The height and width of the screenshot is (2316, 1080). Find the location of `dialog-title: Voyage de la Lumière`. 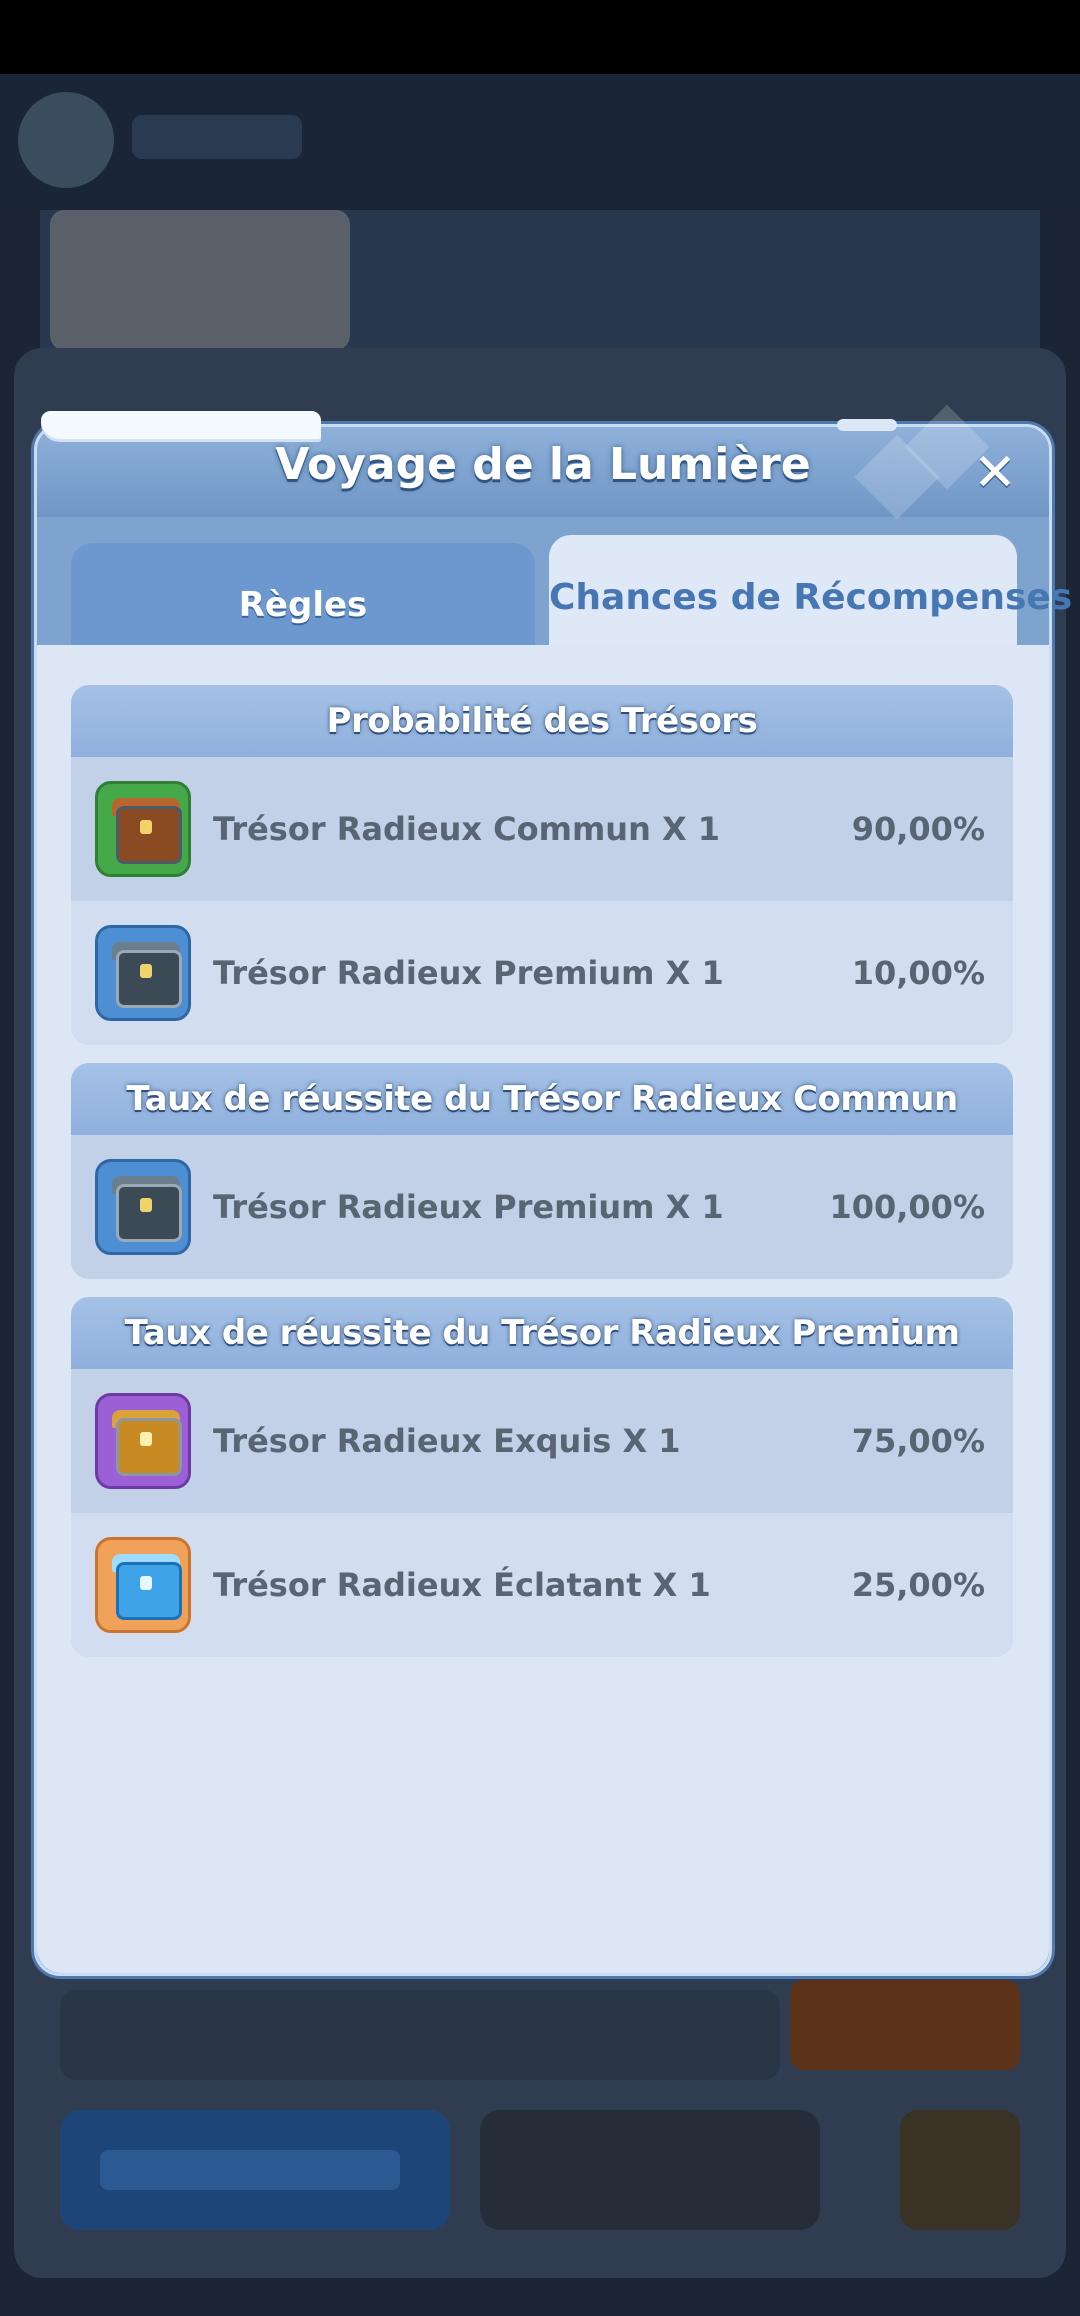

dialog-title: Voyage de la Lumière is located at coordinates (543, 464).